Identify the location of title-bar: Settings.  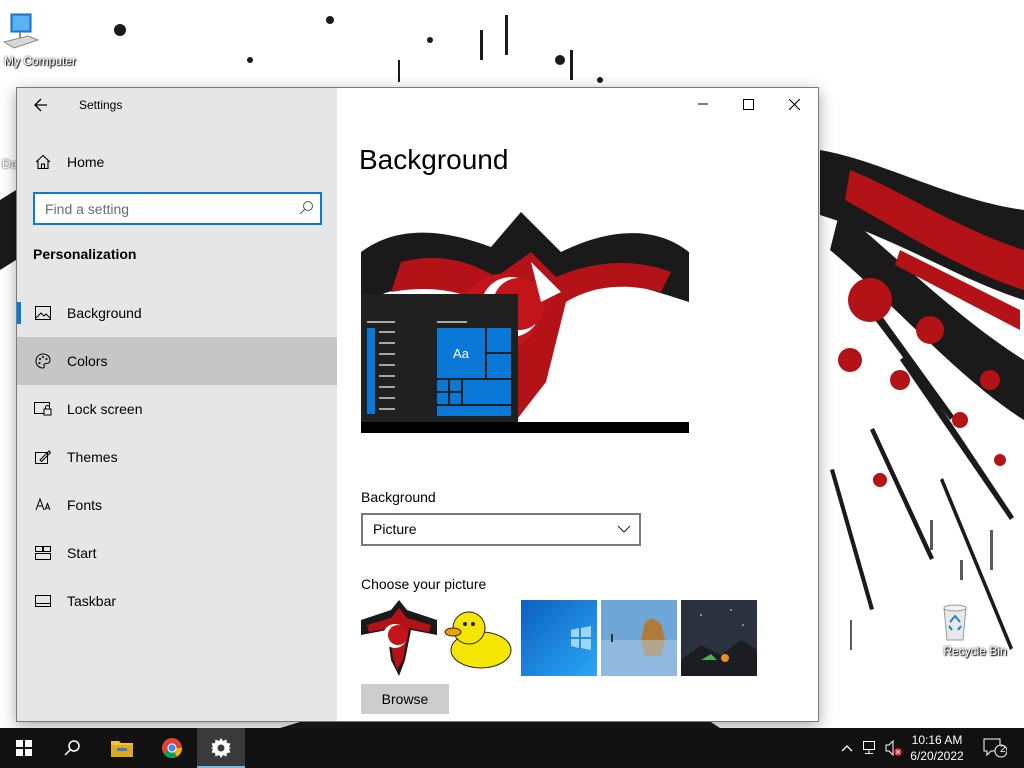
(417, 105).